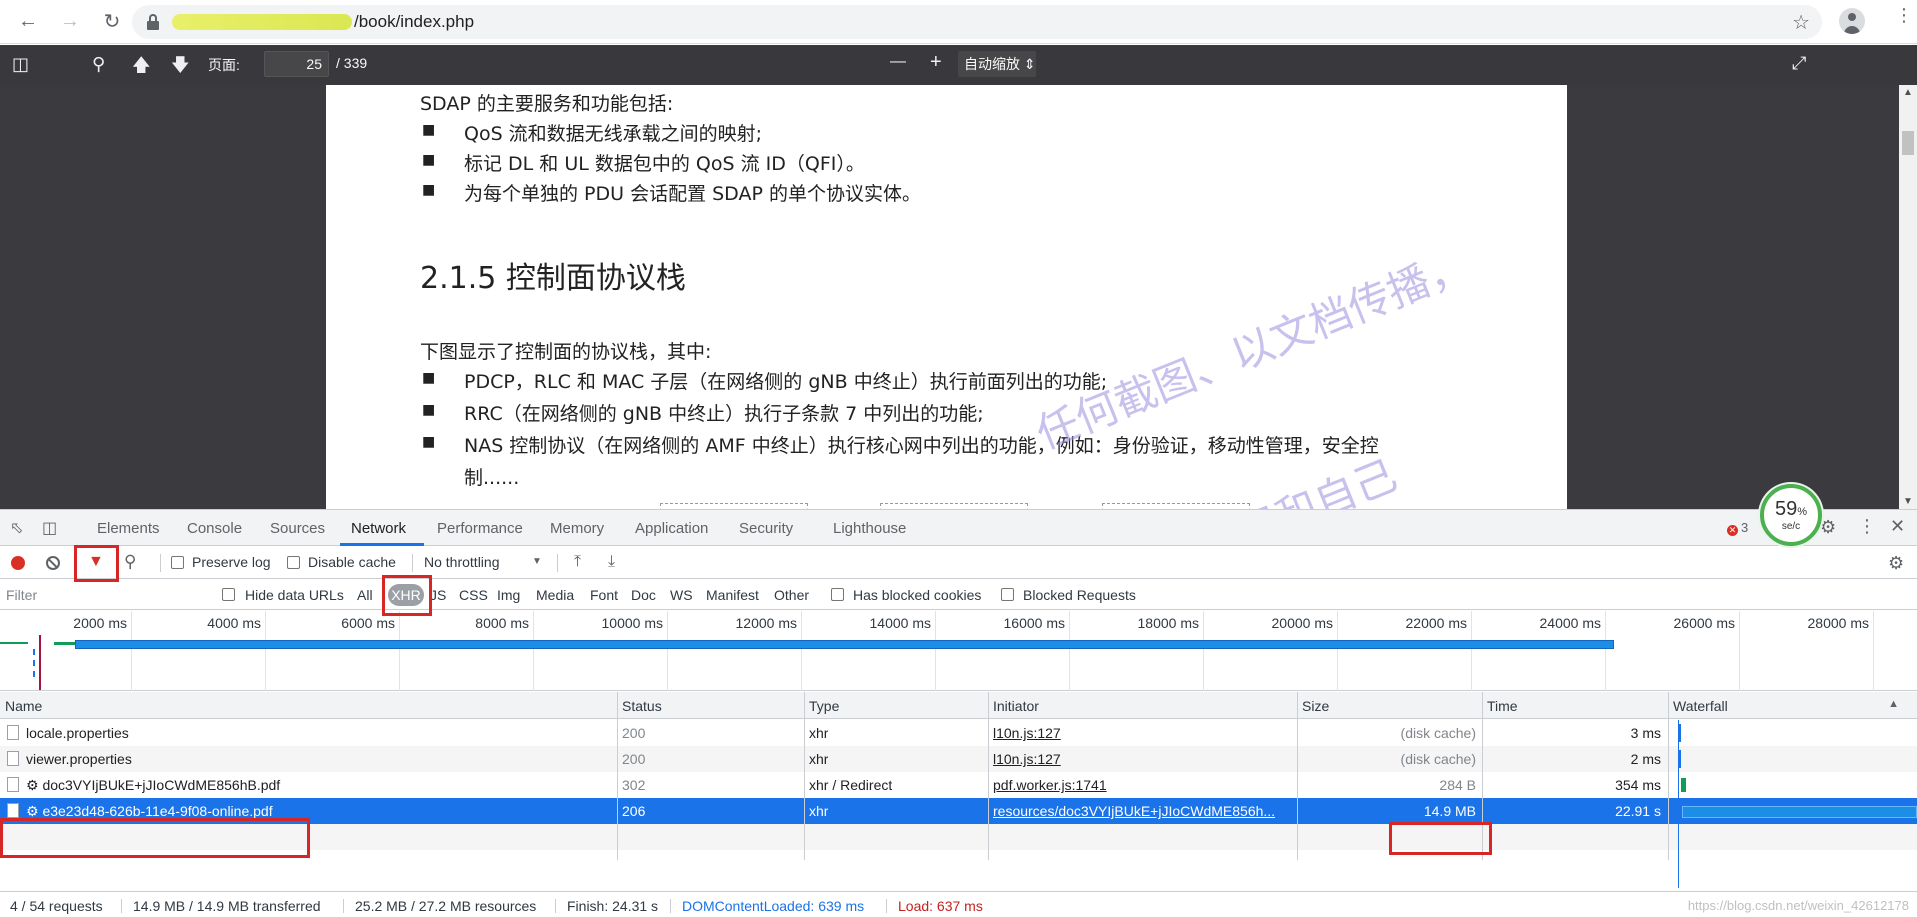 Image resolution: width=1917 pixels, height=917 pixels. I want to click on preserve-log-checkbox, so click(177, 562).